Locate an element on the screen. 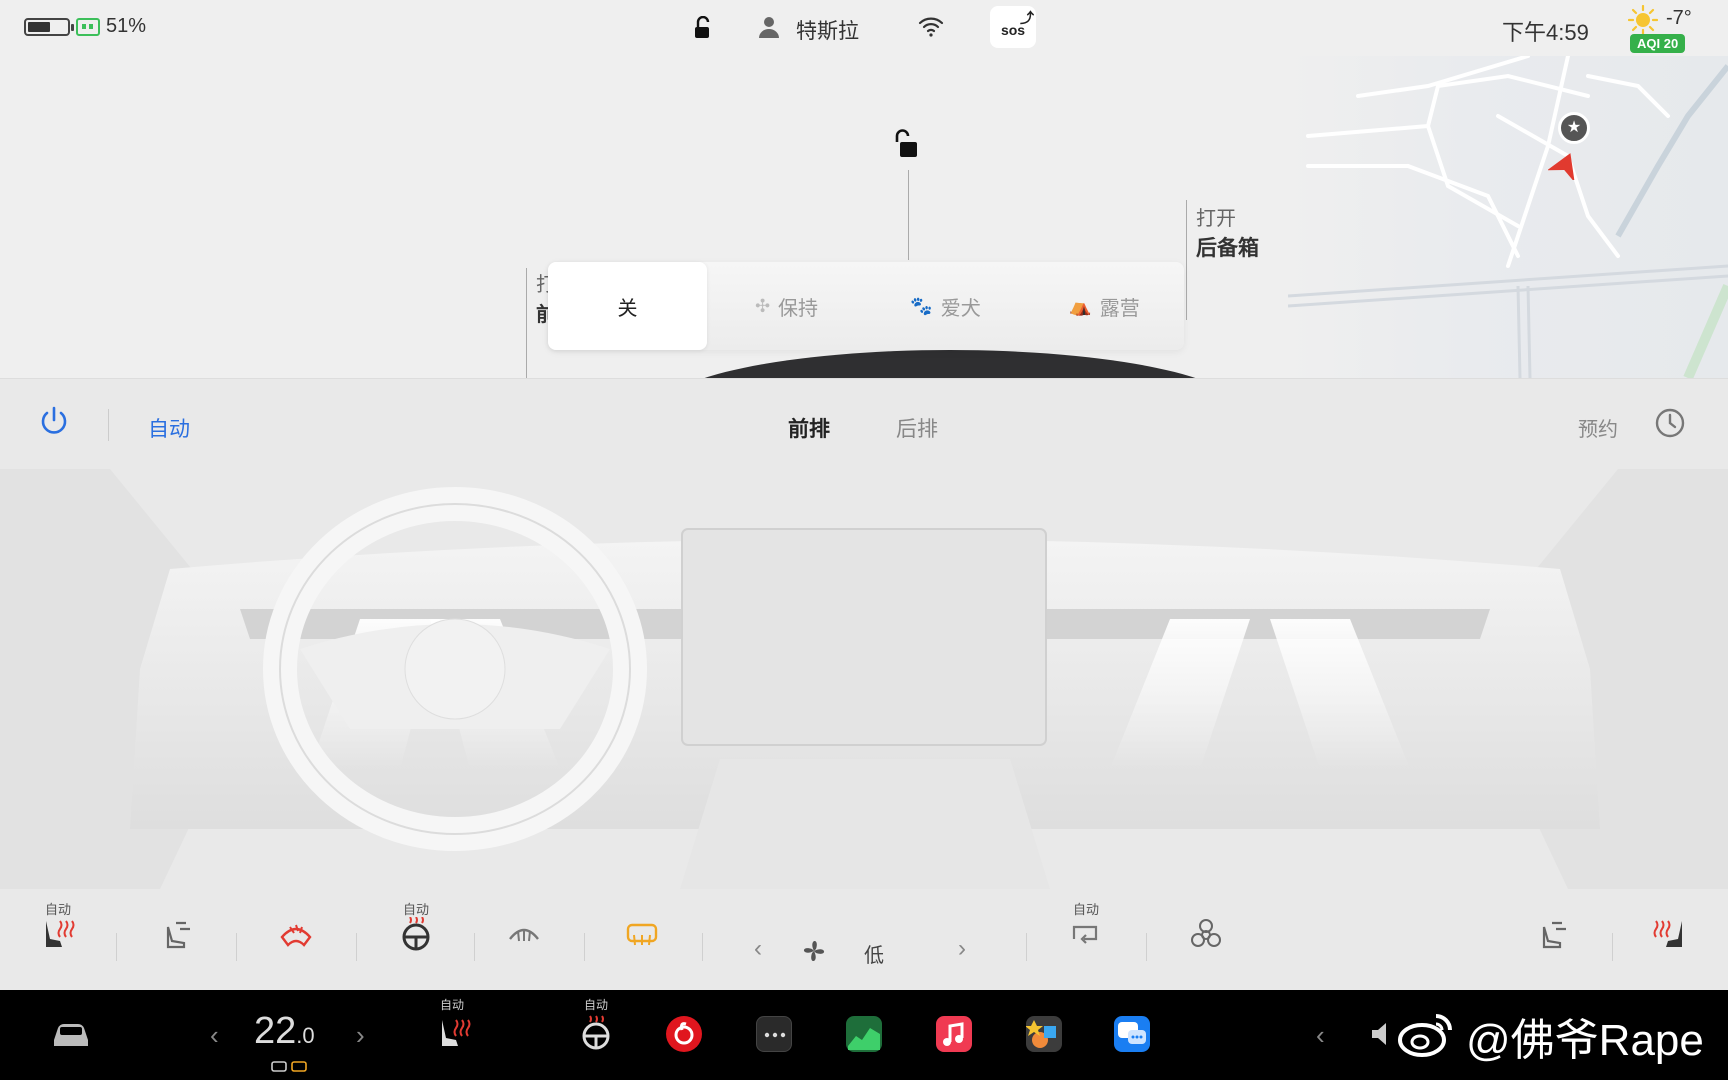  driver-seat-heat: 自动 is located at coordinates (58, 939).